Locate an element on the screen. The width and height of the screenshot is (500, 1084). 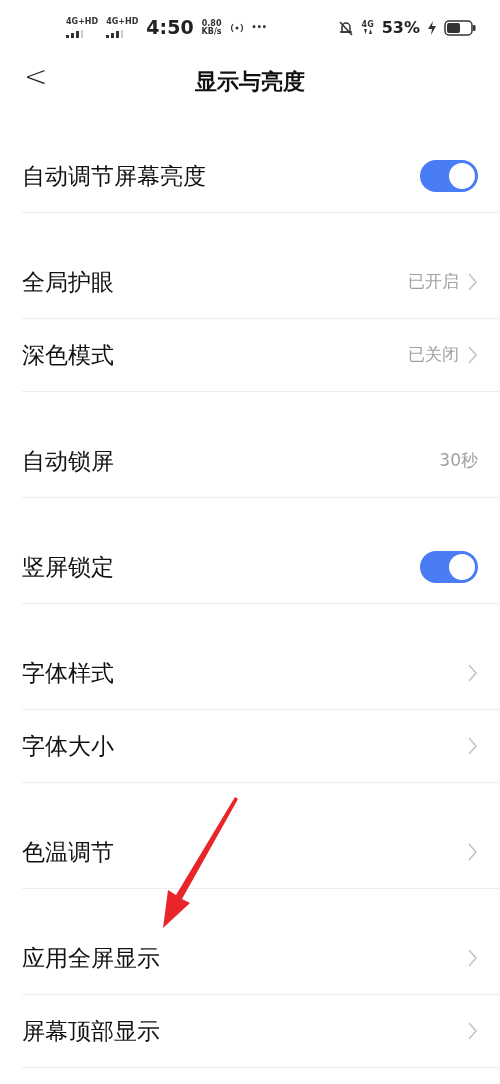
setting-label: 深色模式 is located at coordinates (68, 355).